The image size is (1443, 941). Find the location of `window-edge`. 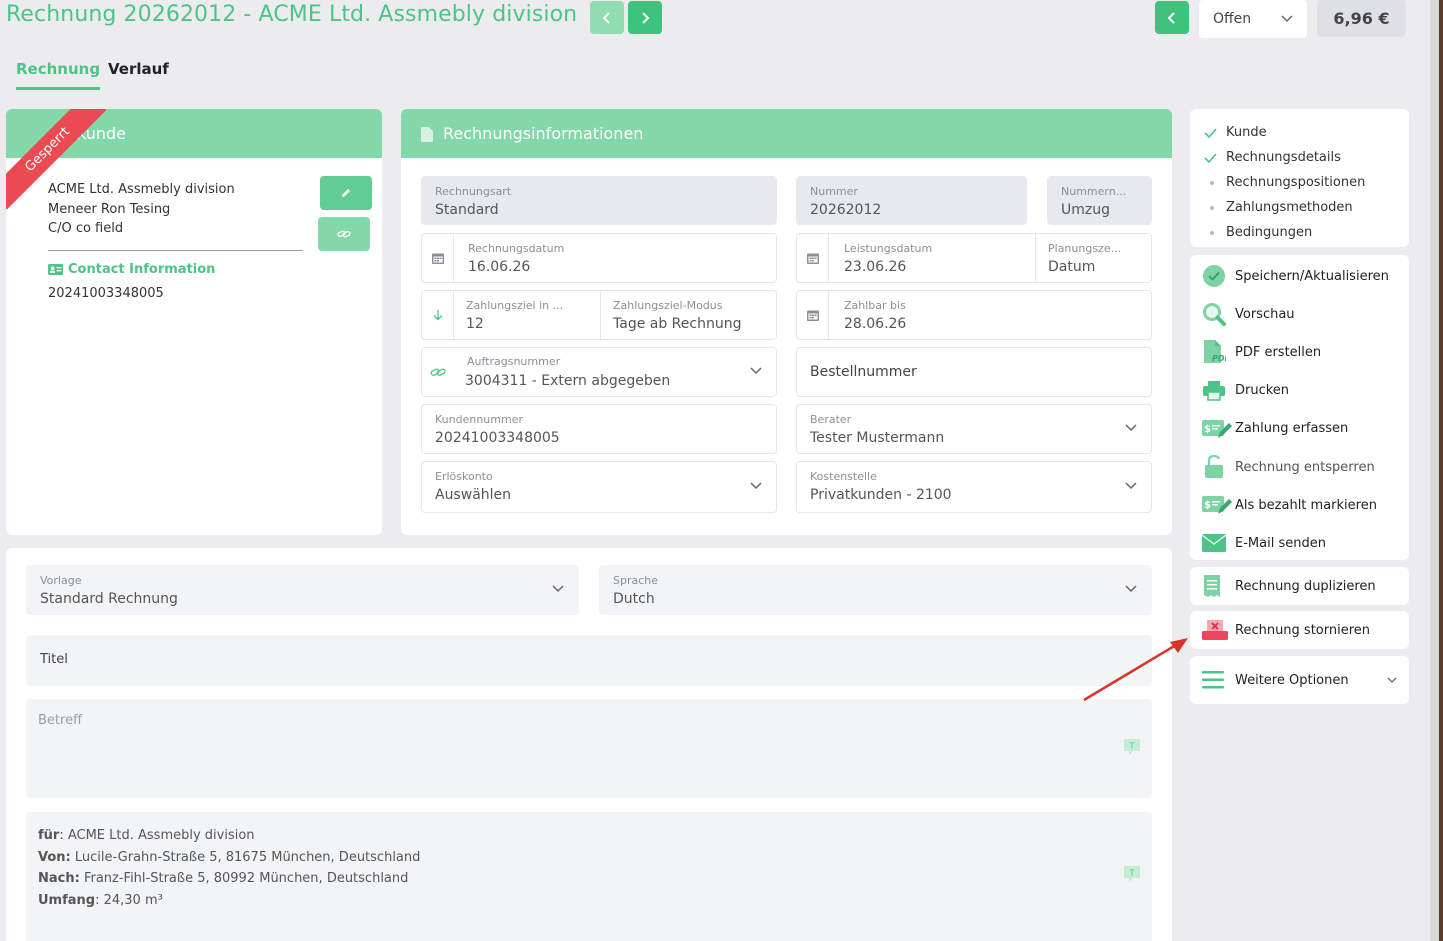

window-edge is located at coordinates (1436, 470).